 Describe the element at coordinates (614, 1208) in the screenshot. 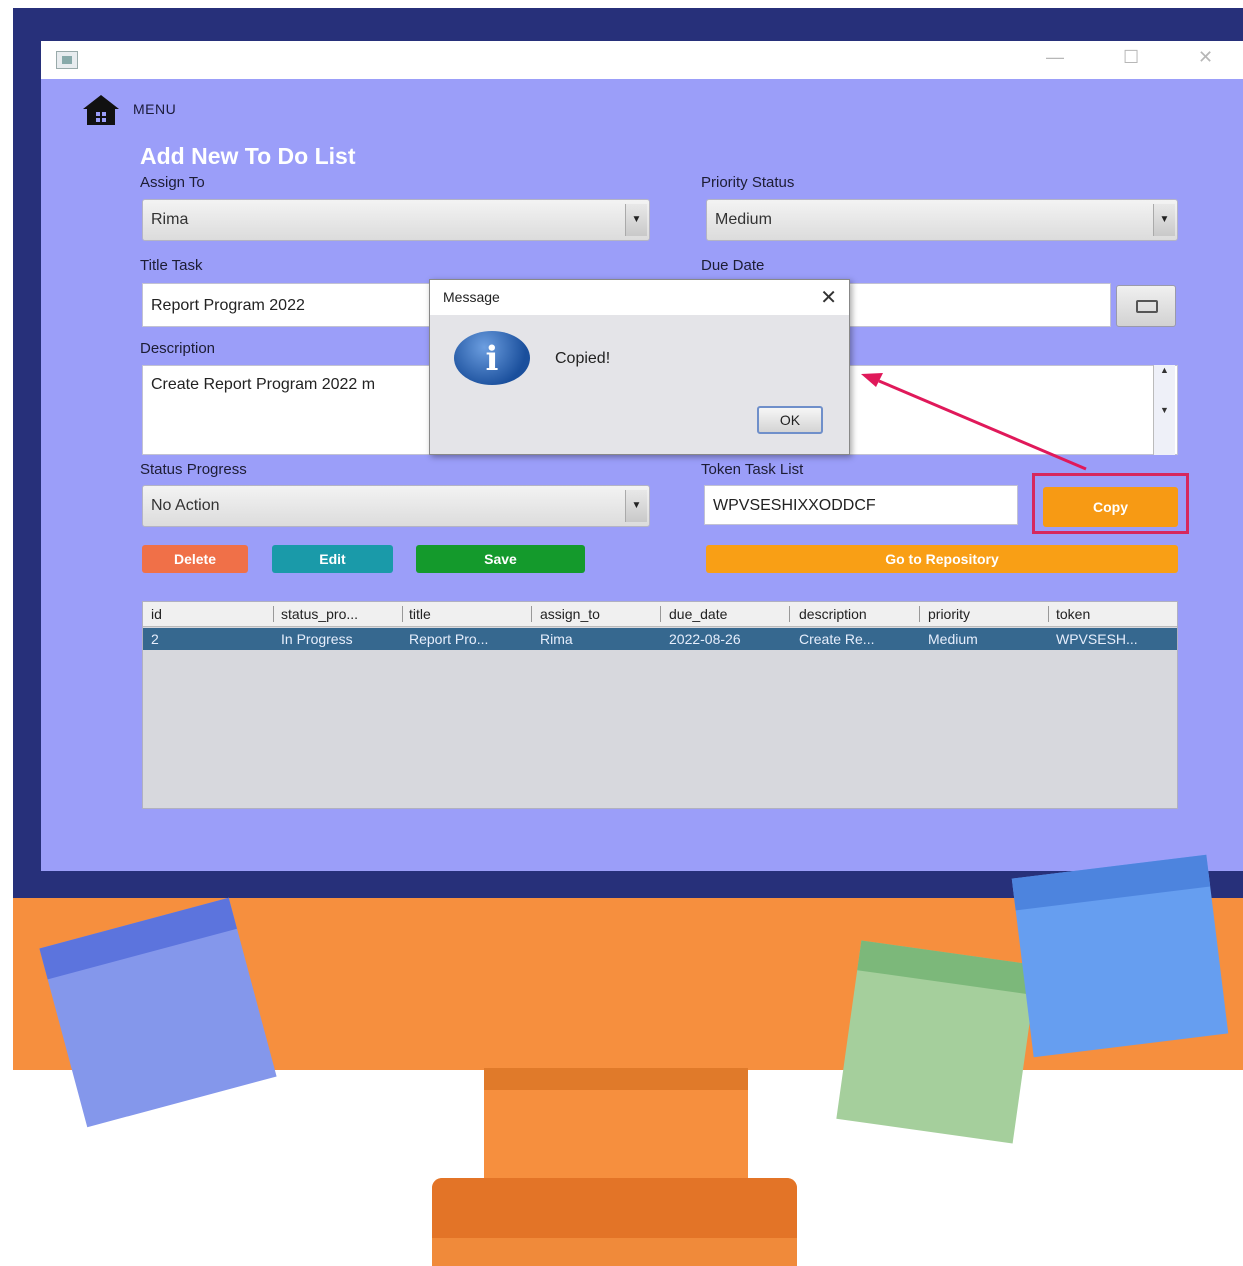

I see `monitor-base-top` at that location.